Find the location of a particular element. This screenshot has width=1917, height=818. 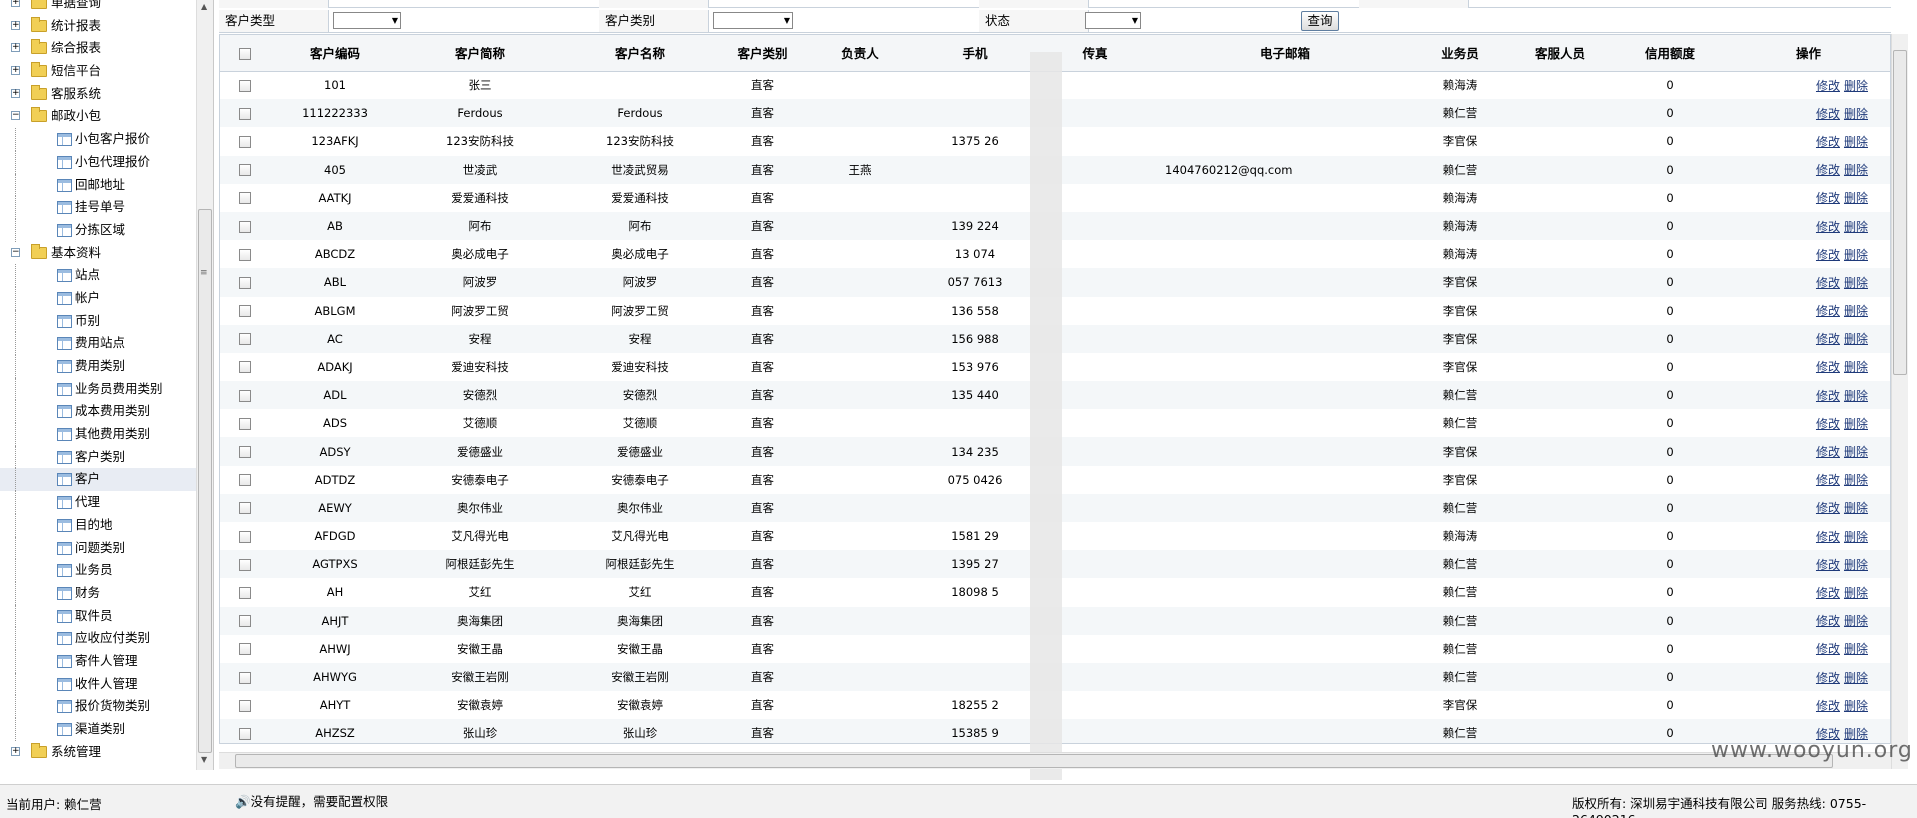

tree-node: + 系统管理 is located at coordinates (98, 752).